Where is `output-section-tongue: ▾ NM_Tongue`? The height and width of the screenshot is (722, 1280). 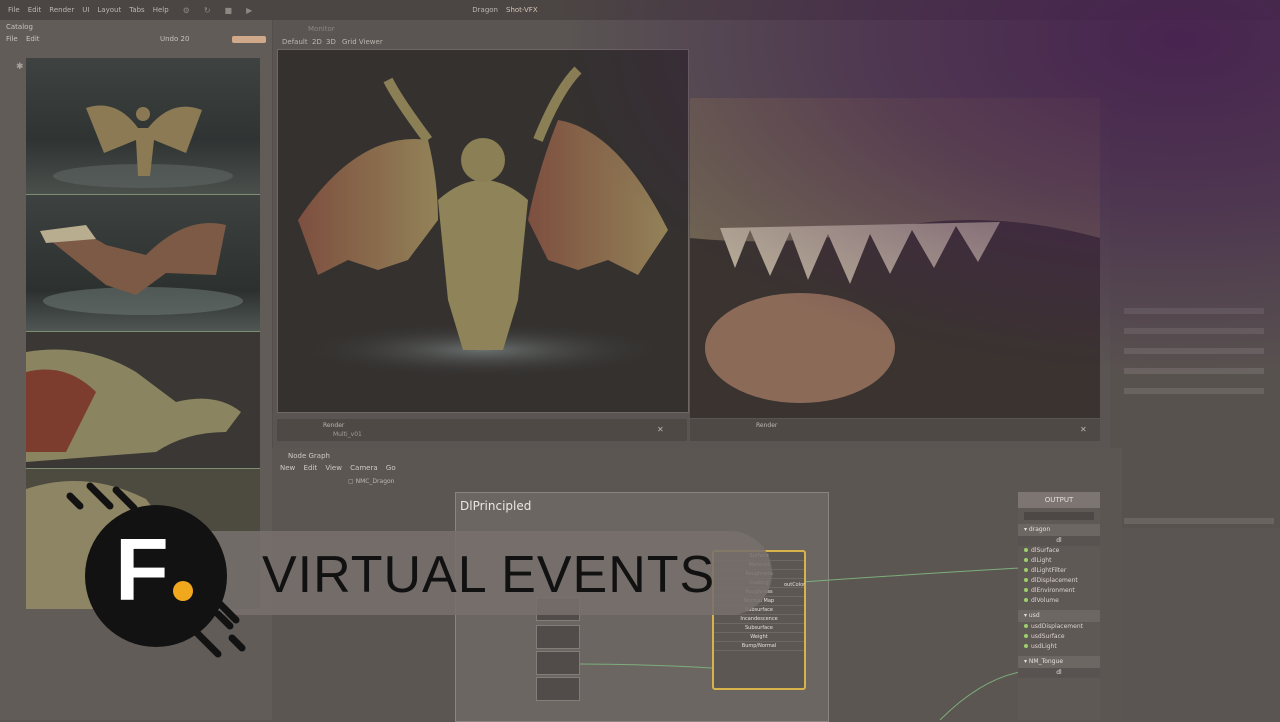
output-section-tongue: ▾ NM_Tongue is located at coordinates (1059, 662).